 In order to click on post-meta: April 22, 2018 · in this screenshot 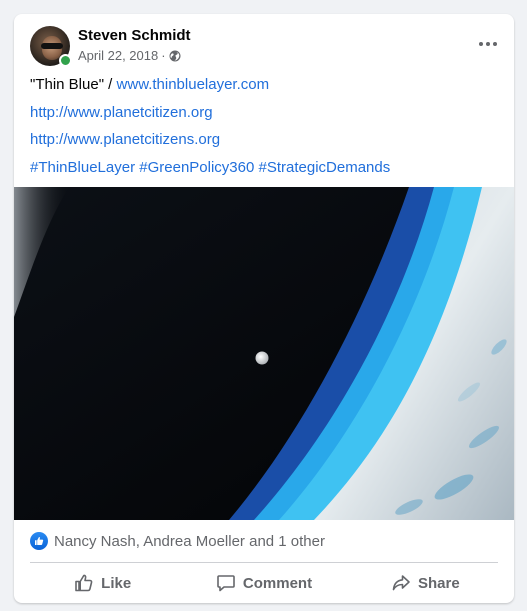, I will do `click(129, 55)`.